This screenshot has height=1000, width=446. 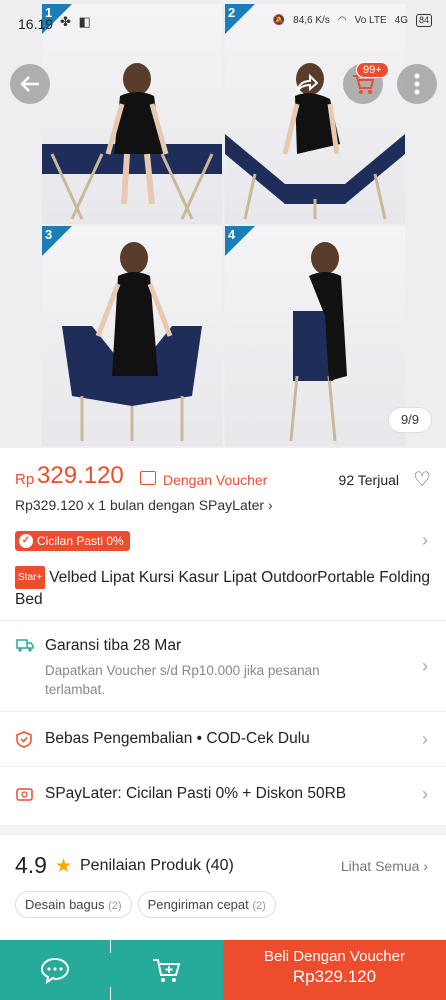 What do you see at coordinates (206, 904) in the screenshot?
I see `review-tag: Pengiriman cepat (2)` at bounding box center [206, 904].